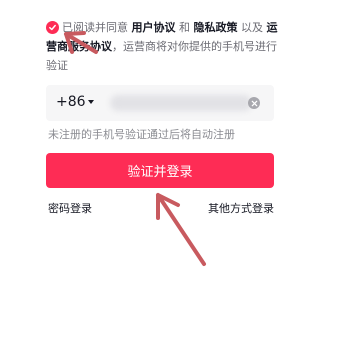 The height and width of the screenshot is (364, 340). Describe the element at coordinates (184, 27) in the screenshot. I see `agreement-and: 和` at that location.